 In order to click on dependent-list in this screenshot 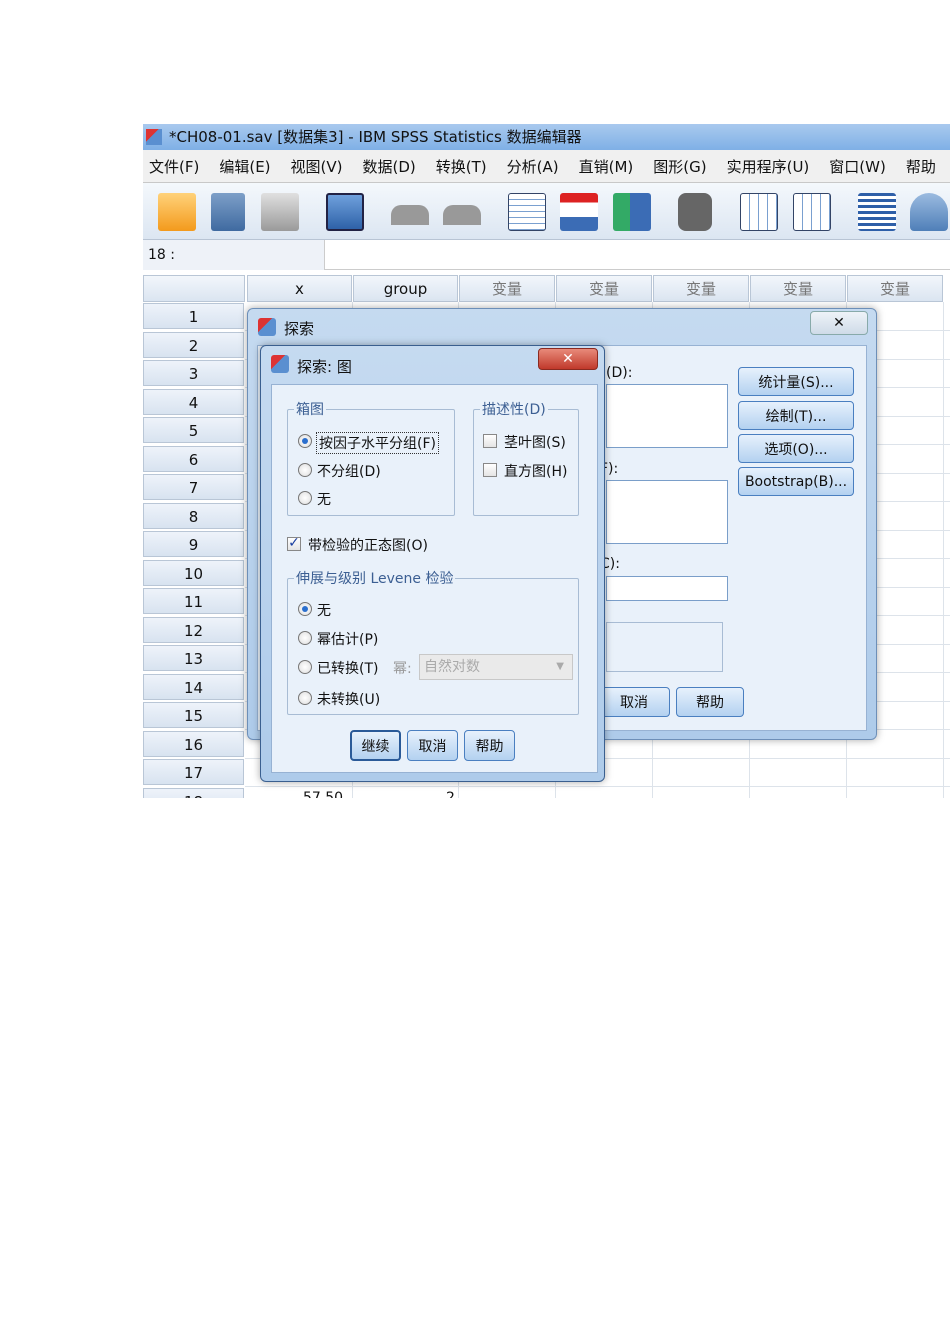, I will do `click(667, 416)`.